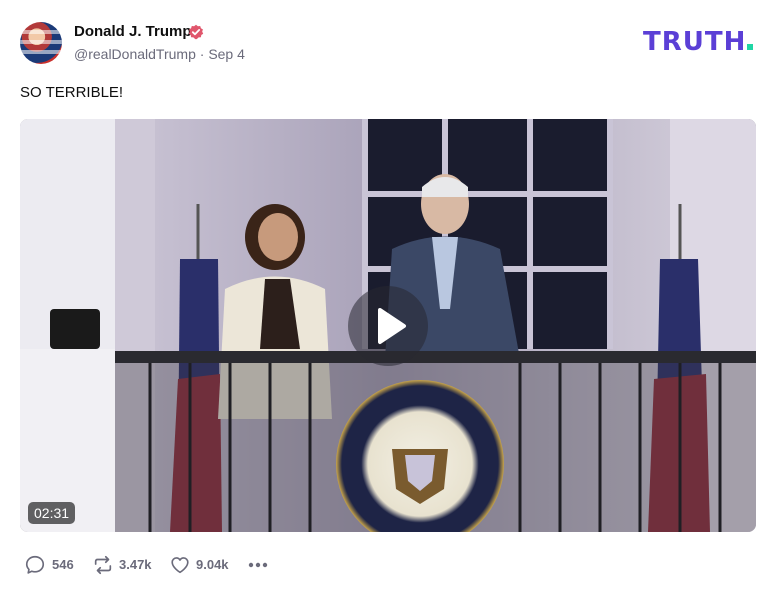 The height and width of the screenshot is (595, 777). What do you see at coordinates (133, 31) in the screenshot?
I see `author-name: Donald J. Trump` at bounding box center [133, 31].